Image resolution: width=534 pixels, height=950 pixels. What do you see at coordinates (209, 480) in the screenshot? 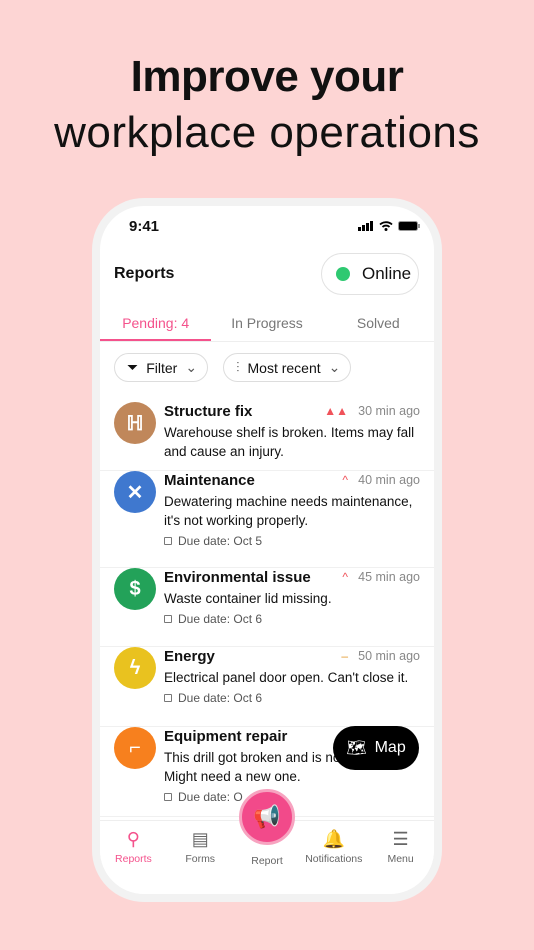
I see `item-title: Maintenance` at bounding box center [209, 480].